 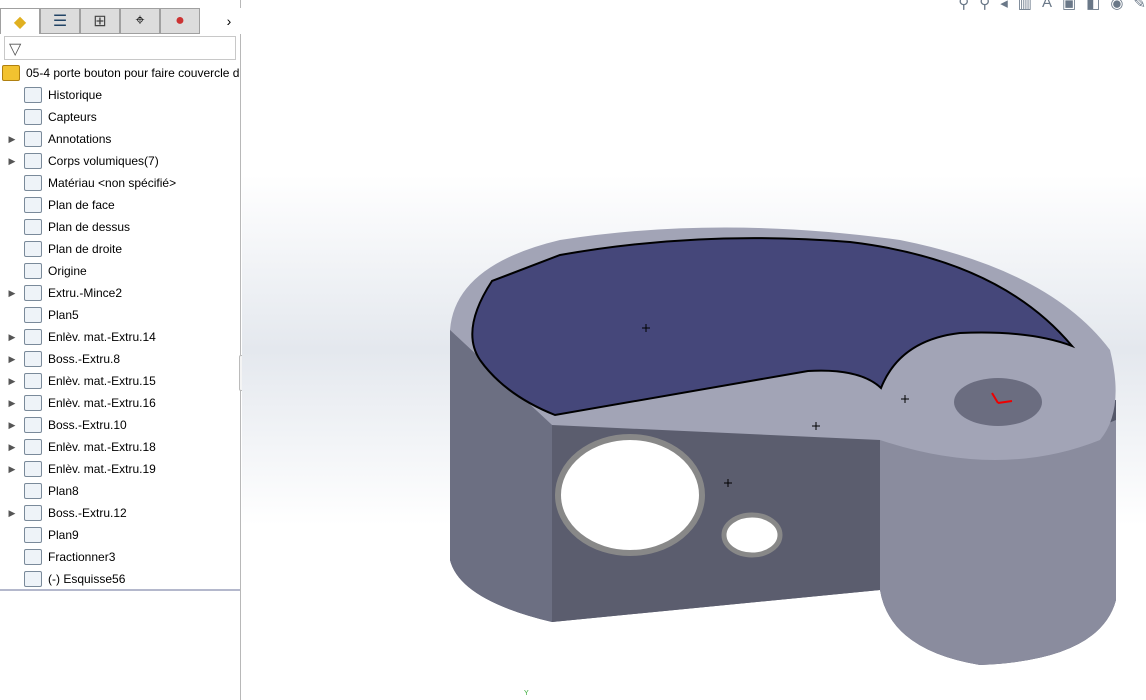 I want to click on tab-configurationmanager: ⊞, so click(x=100, y=21).